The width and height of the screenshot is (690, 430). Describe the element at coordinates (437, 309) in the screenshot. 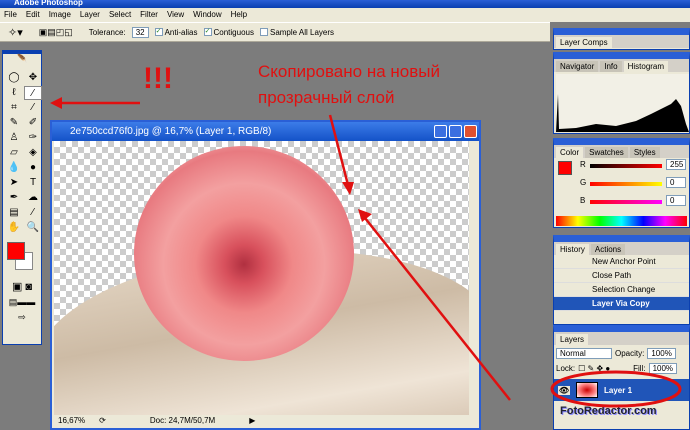

I see `arrow-from-layer` at that location.